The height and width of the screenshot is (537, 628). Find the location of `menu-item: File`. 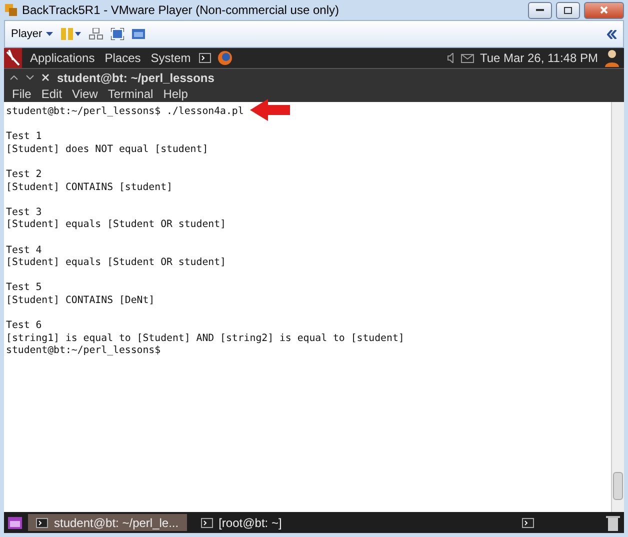

menu-item: File is located at coordinates (22, 94).